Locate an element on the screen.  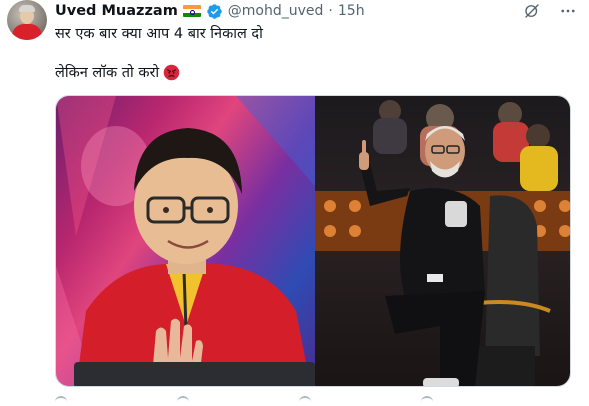
more-options-icon is located at coordinates (568, 11).